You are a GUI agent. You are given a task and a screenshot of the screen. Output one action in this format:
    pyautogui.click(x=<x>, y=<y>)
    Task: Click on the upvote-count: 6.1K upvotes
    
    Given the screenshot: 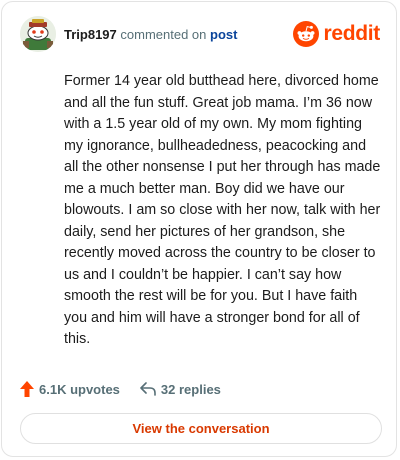 What is the action you would take?
    pyautogui.click(x=79, y=389)
    